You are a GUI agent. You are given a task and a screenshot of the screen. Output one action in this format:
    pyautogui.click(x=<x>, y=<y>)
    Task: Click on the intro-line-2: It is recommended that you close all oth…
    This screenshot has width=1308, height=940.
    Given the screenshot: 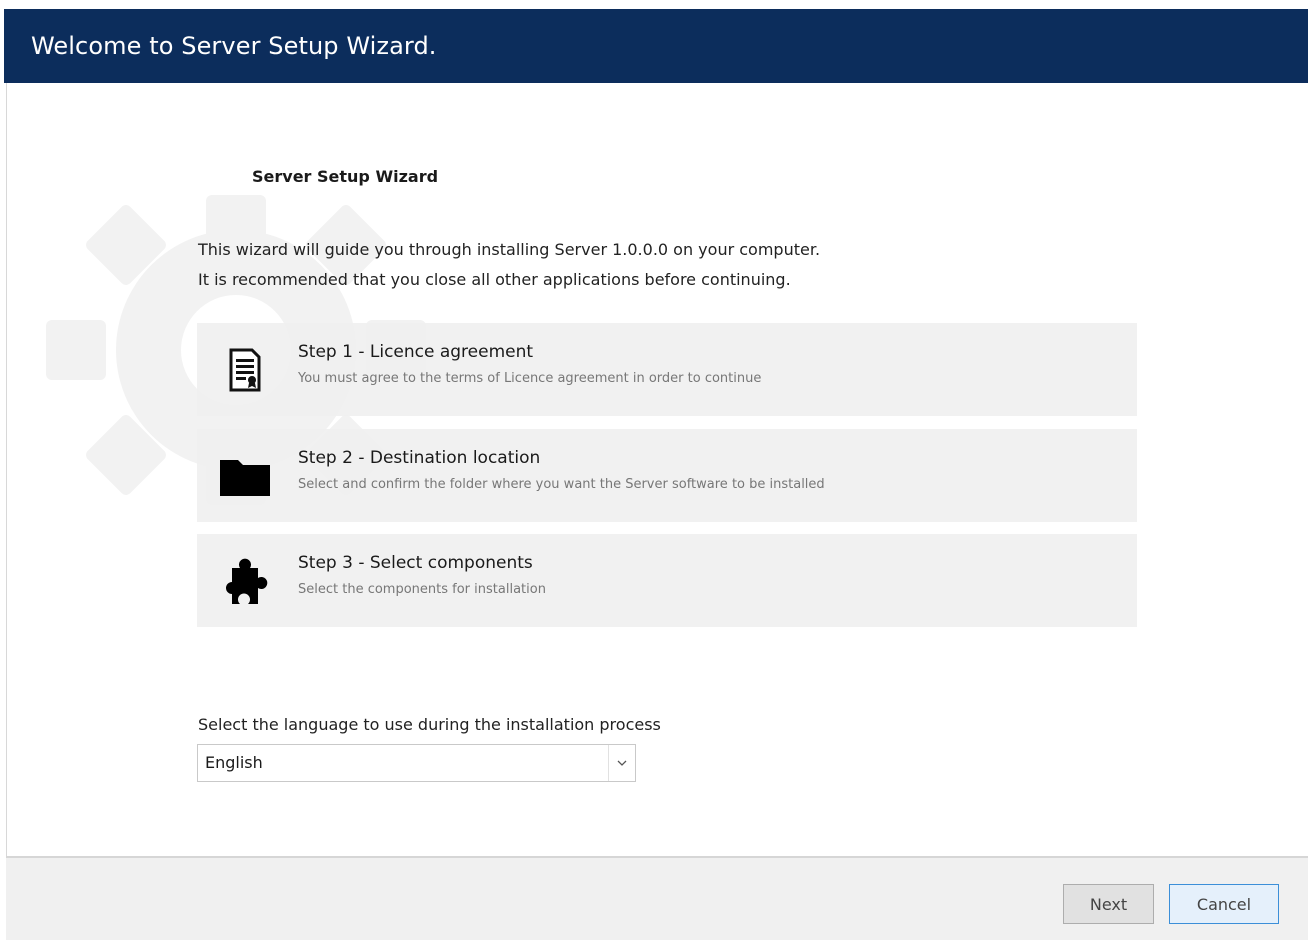 What is the action you would take?
    pyautogui.click(x=494, y=279)
    